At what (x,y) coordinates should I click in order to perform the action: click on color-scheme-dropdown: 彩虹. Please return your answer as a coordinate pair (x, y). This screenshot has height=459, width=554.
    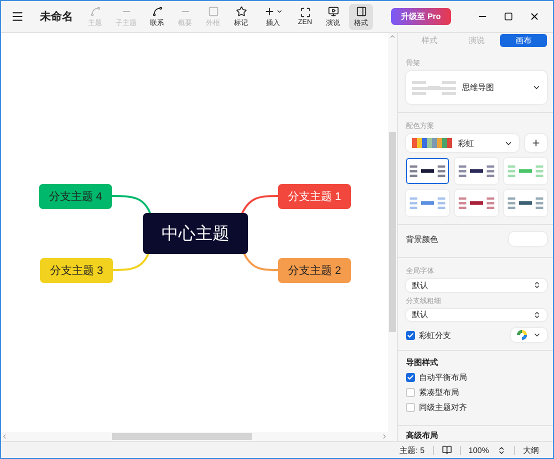
    Looking at the image, I should click on (462, 143).